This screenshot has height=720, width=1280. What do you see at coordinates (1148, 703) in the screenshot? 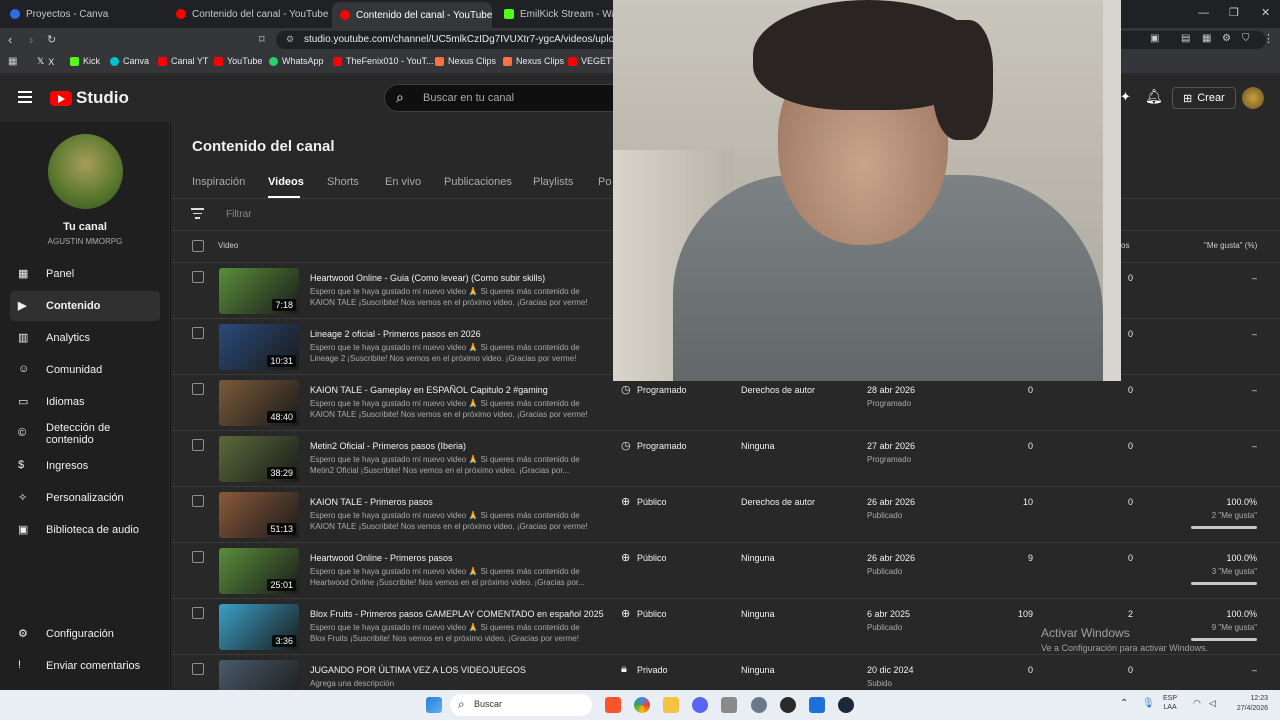
I see `microphone-icon: 🎙︎` at bounding box center [1148, 703].